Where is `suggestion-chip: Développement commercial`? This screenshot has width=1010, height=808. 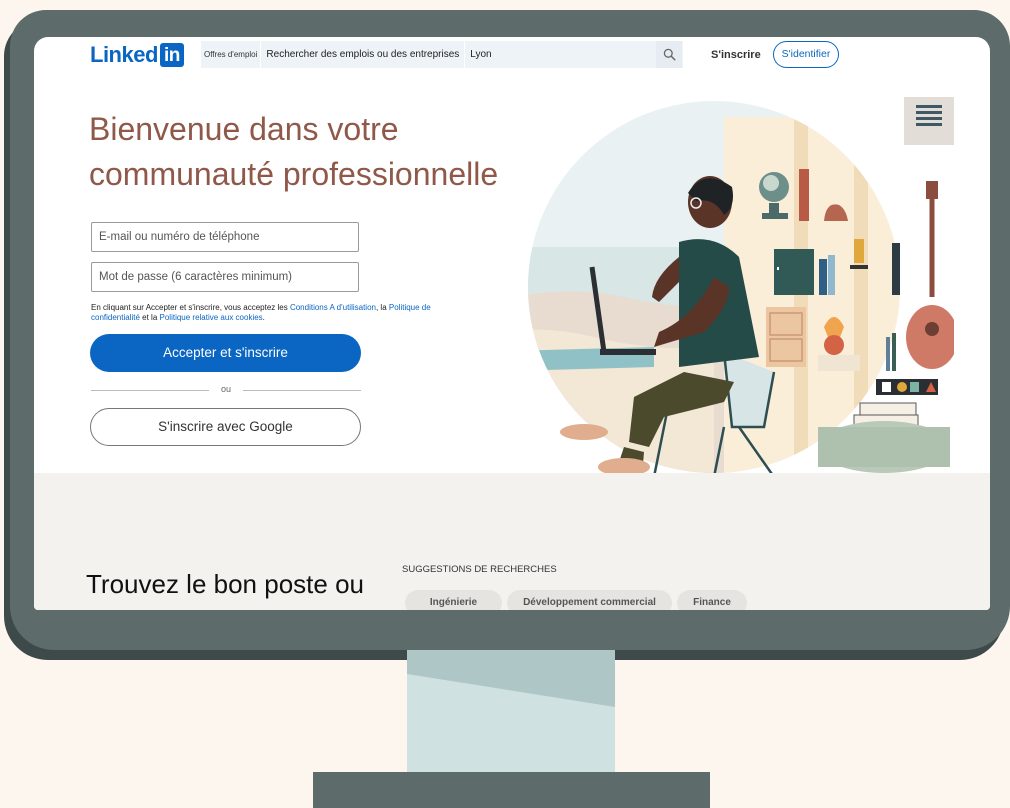
suggestion-chip: Développement commercial is located at coordinates (589, 600).